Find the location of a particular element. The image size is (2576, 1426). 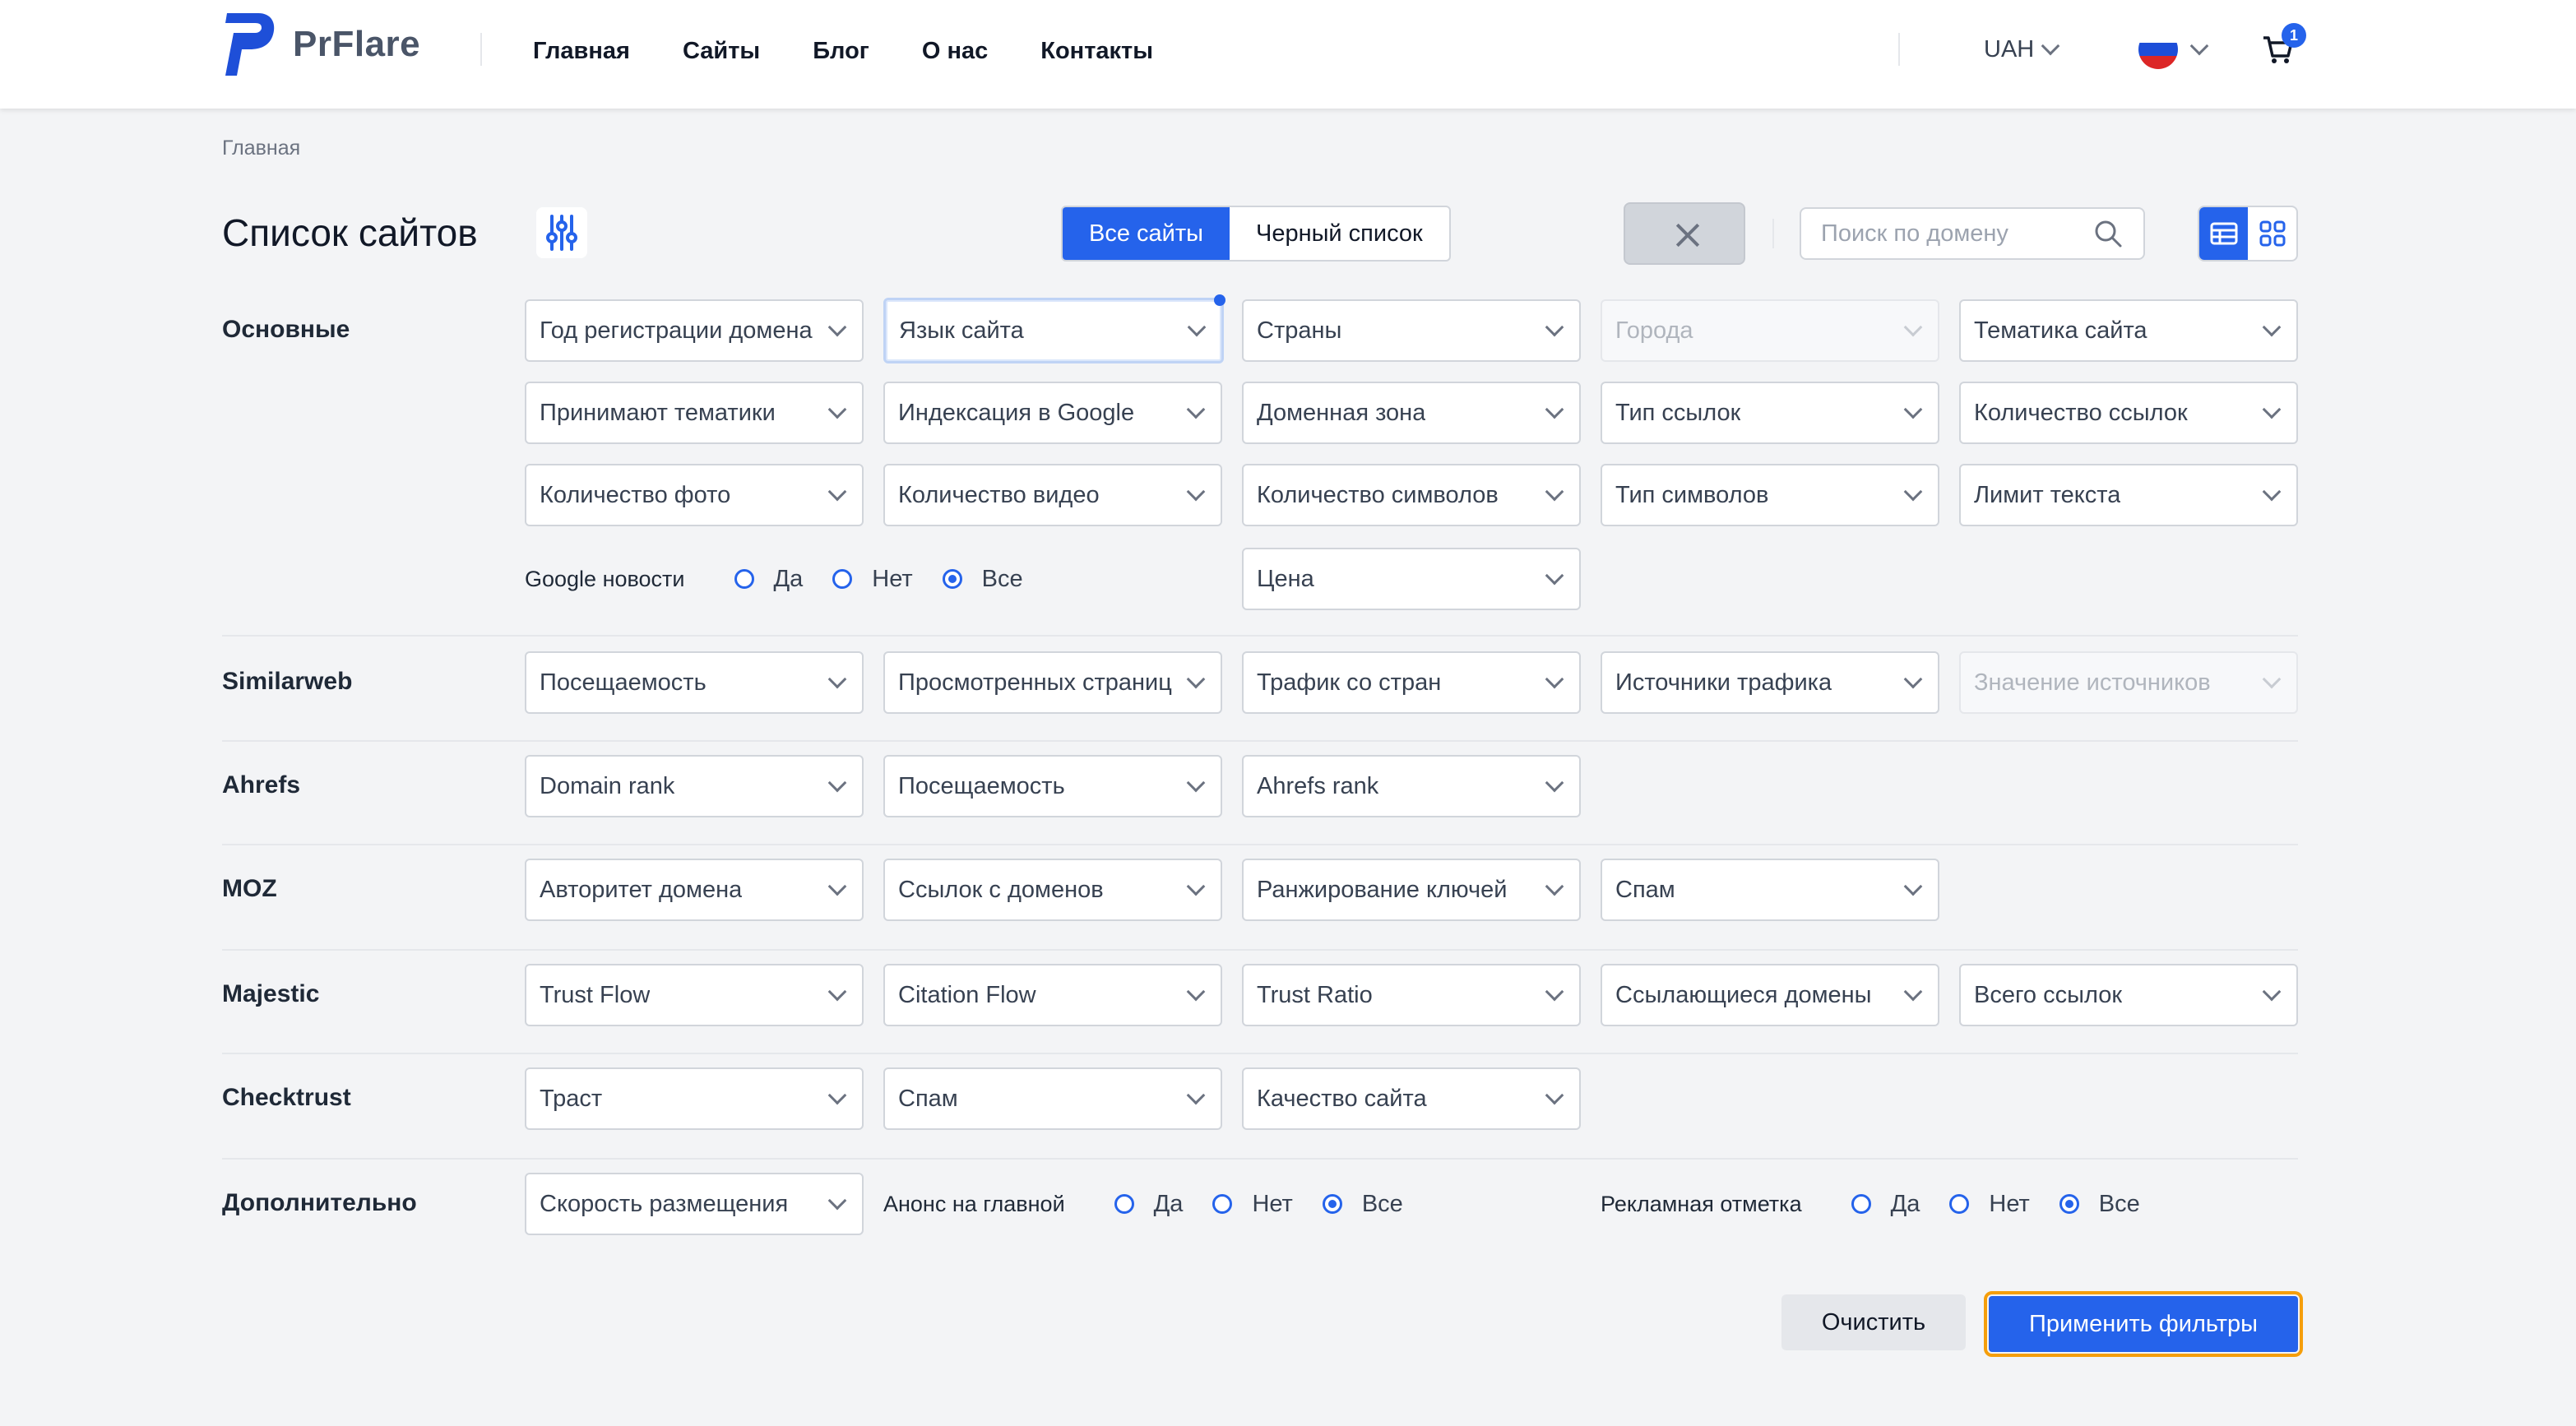

google-news-yes: Да is located at coordinates (769, 579).